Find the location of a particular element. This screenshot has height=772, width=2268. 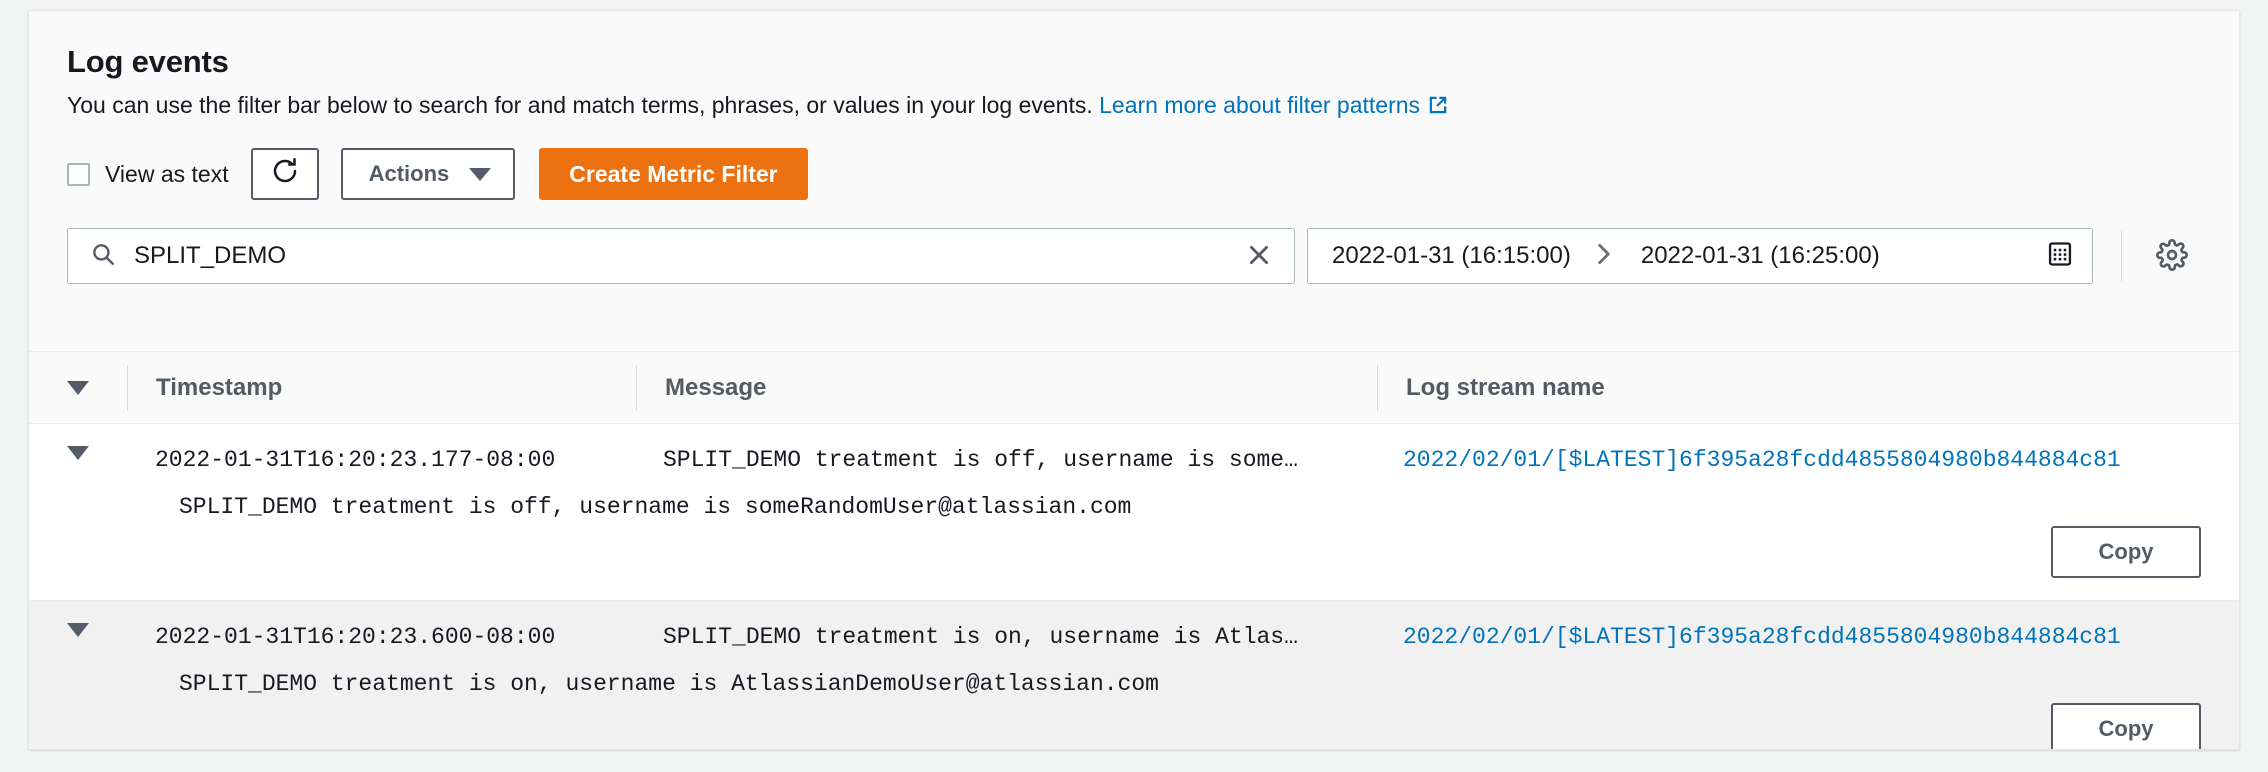

cell-timestamp: 2022-01-31T16:20:23.600-08:00 is located at coordinates (355, 636).